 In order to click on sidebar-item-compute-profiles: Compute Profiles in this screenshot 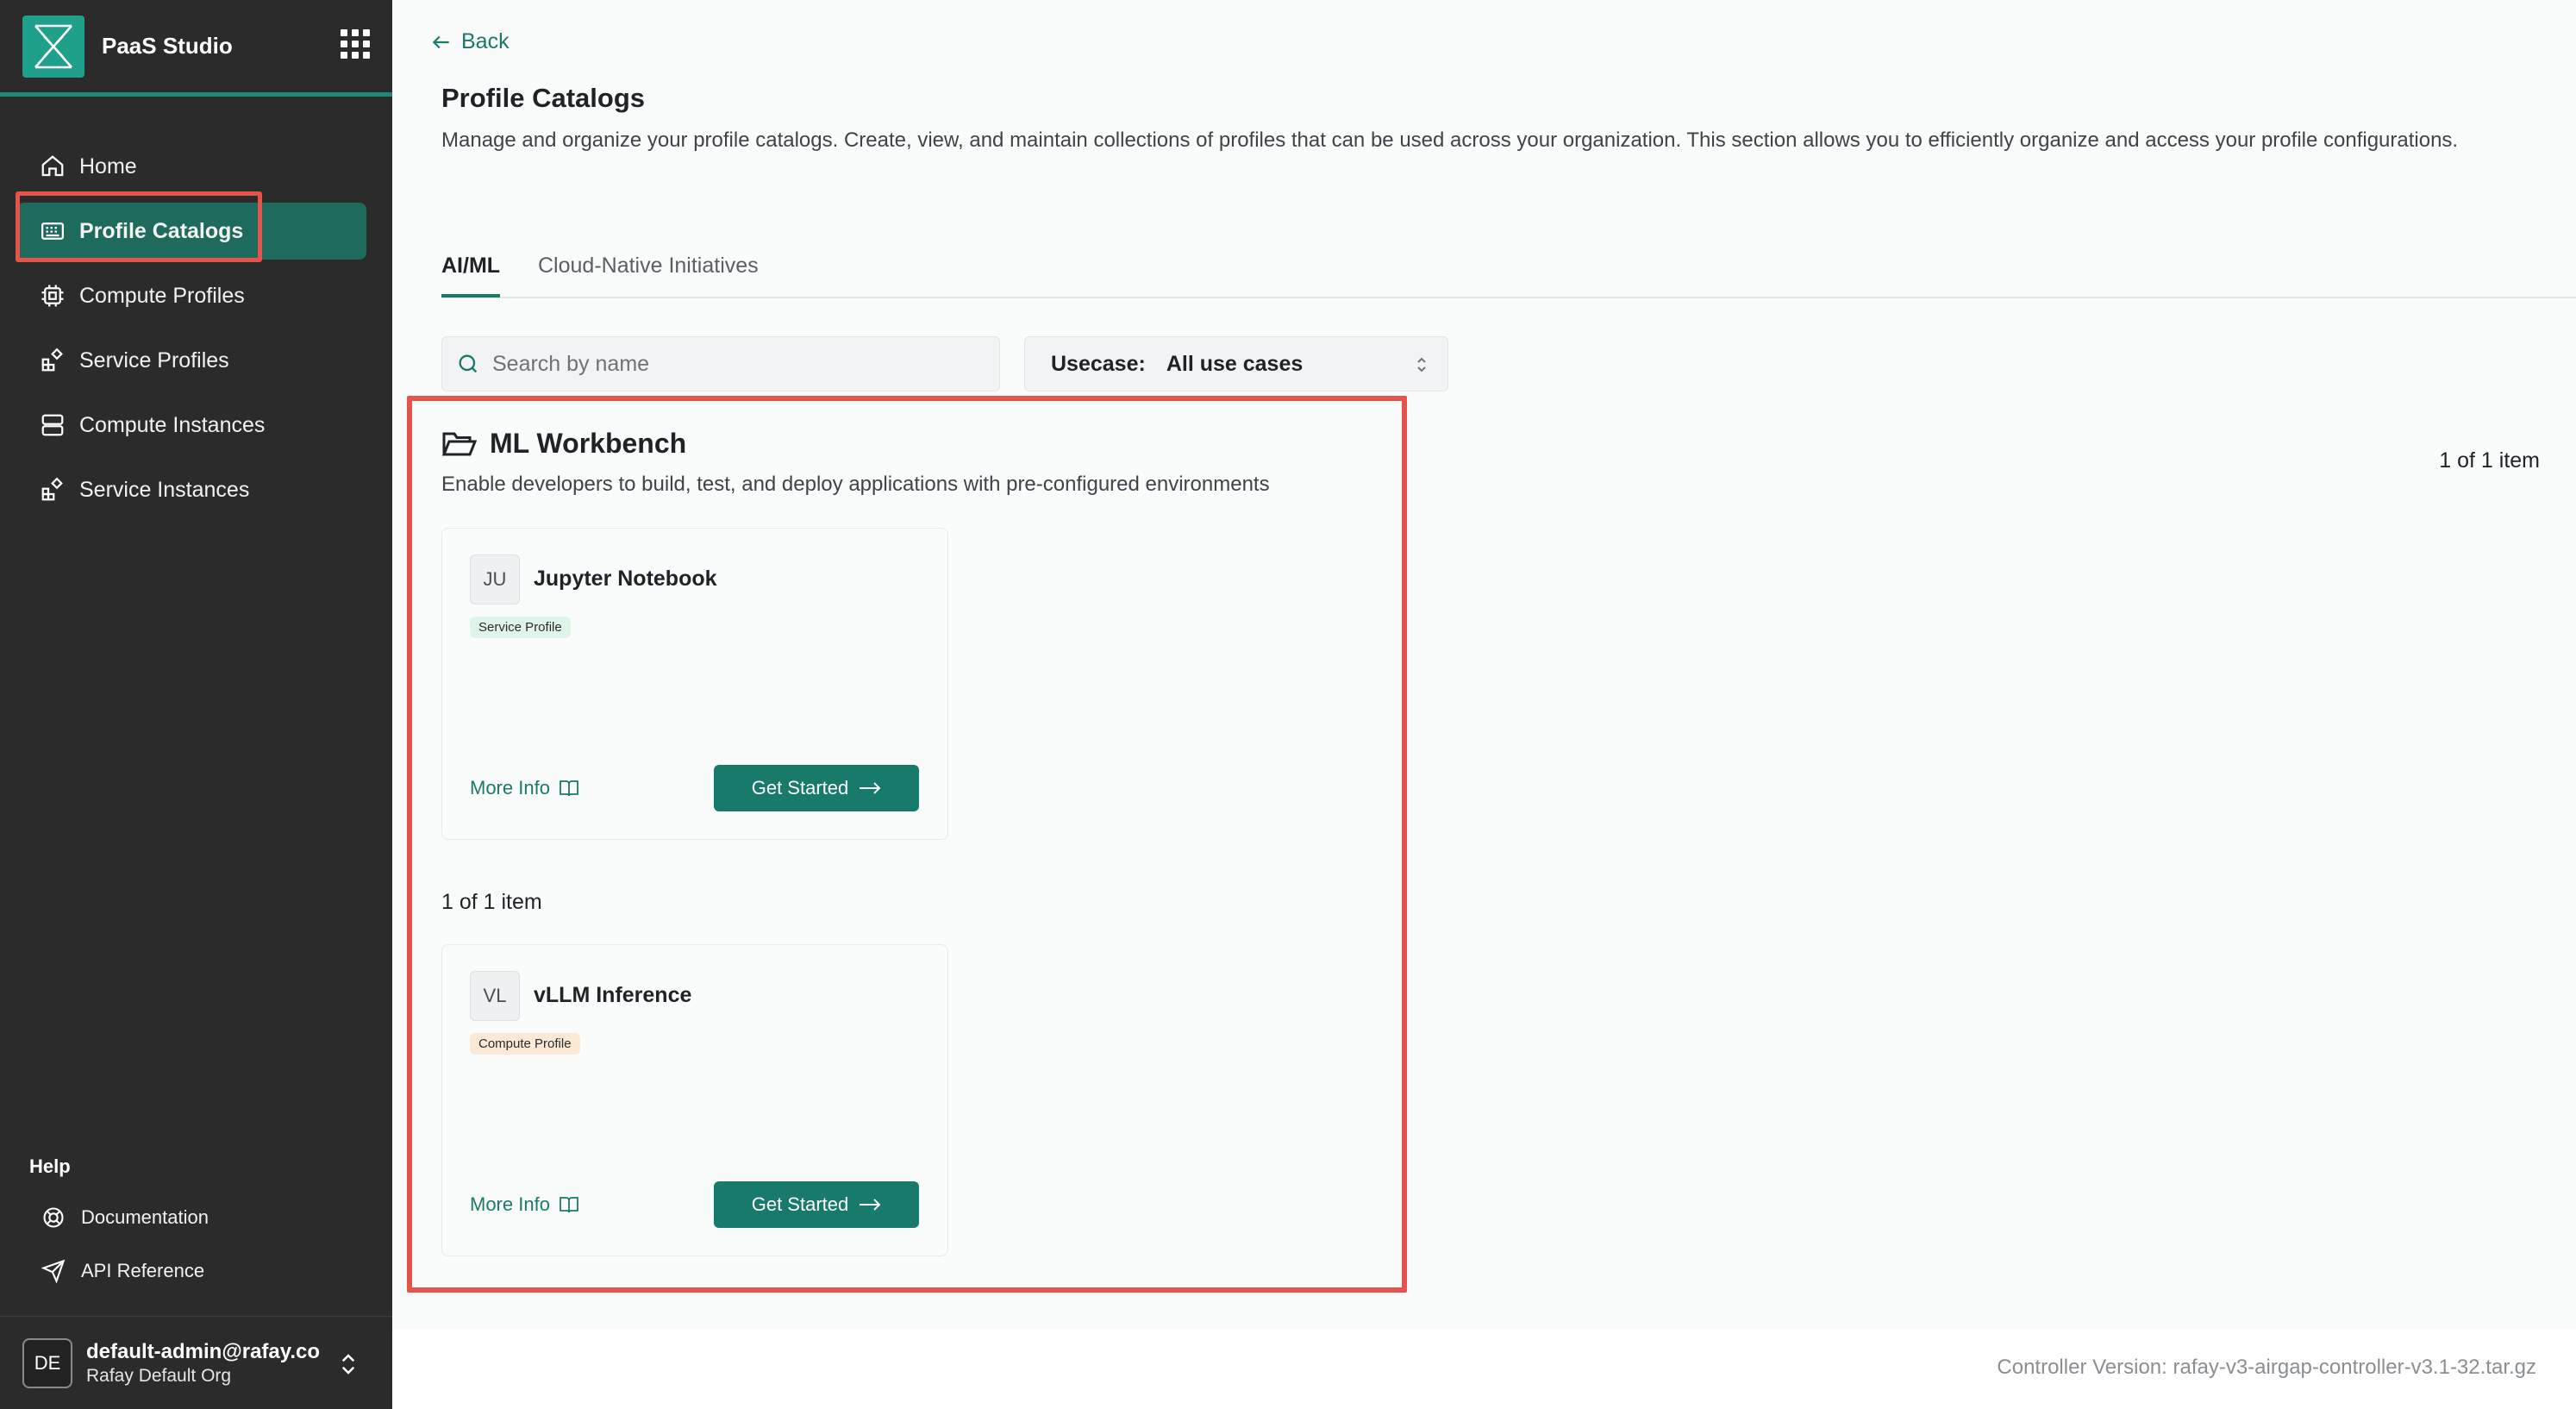, I will do `click(191, 295)`.